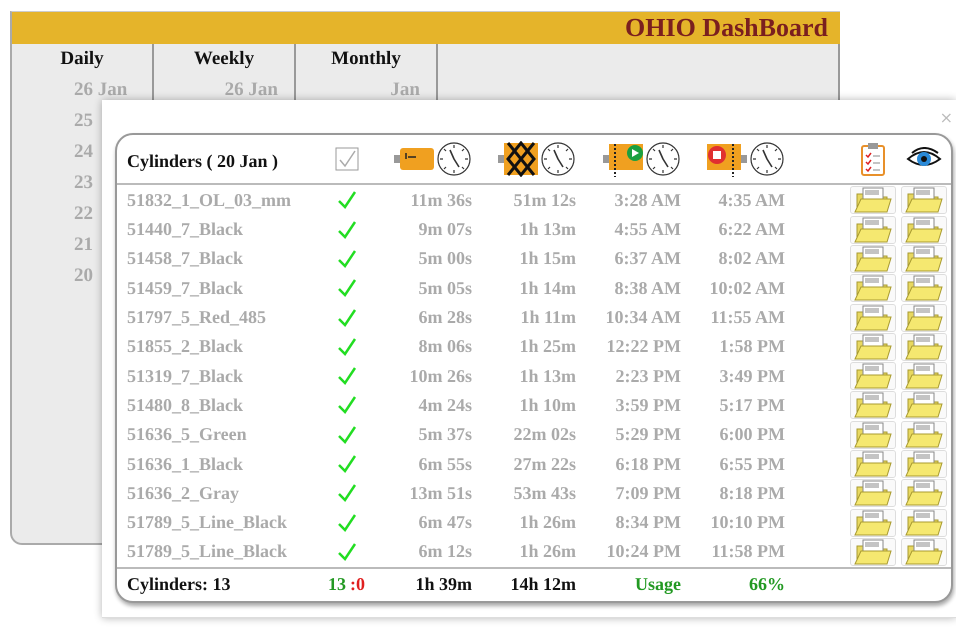  What do you see at coordinates (179, 585) in the screenshot?
I see `cylinder-count: Cylinders: 13` at bounding box center [179, 585].